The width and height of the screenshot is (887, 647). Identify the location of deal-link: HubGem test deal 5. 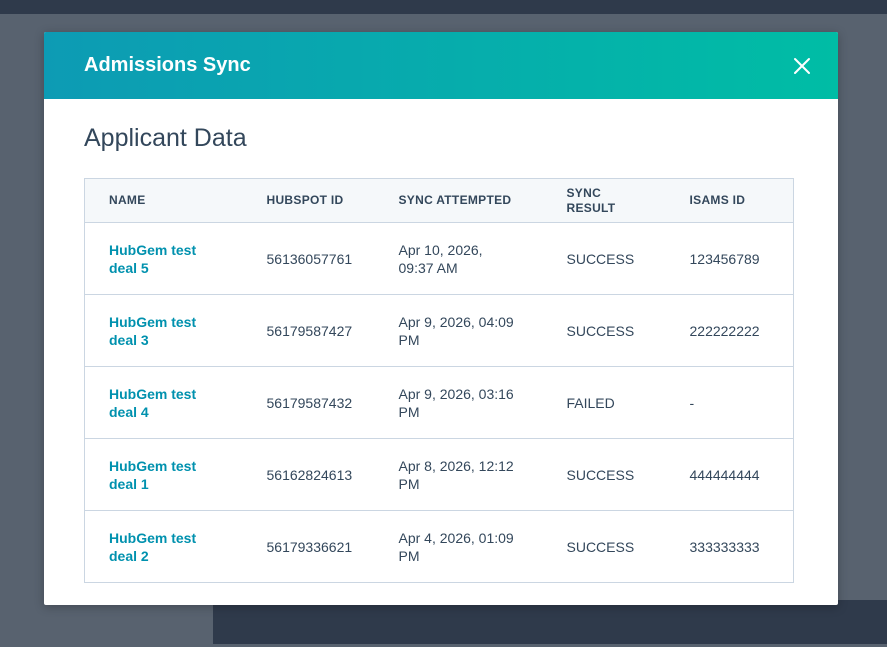
(164, 259).